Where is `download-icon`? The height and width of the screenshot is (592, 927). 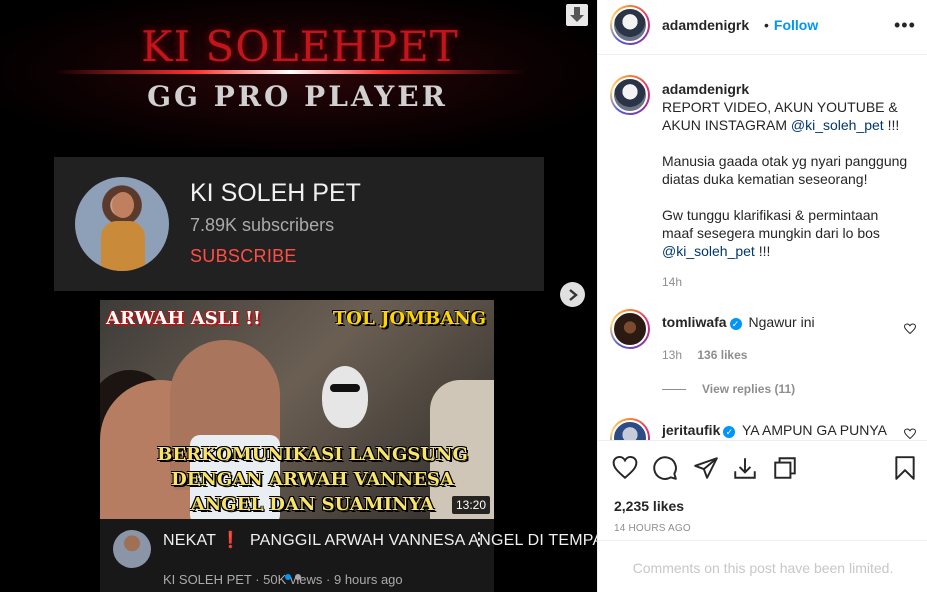
download-icon is located at coordinates (577, 15).